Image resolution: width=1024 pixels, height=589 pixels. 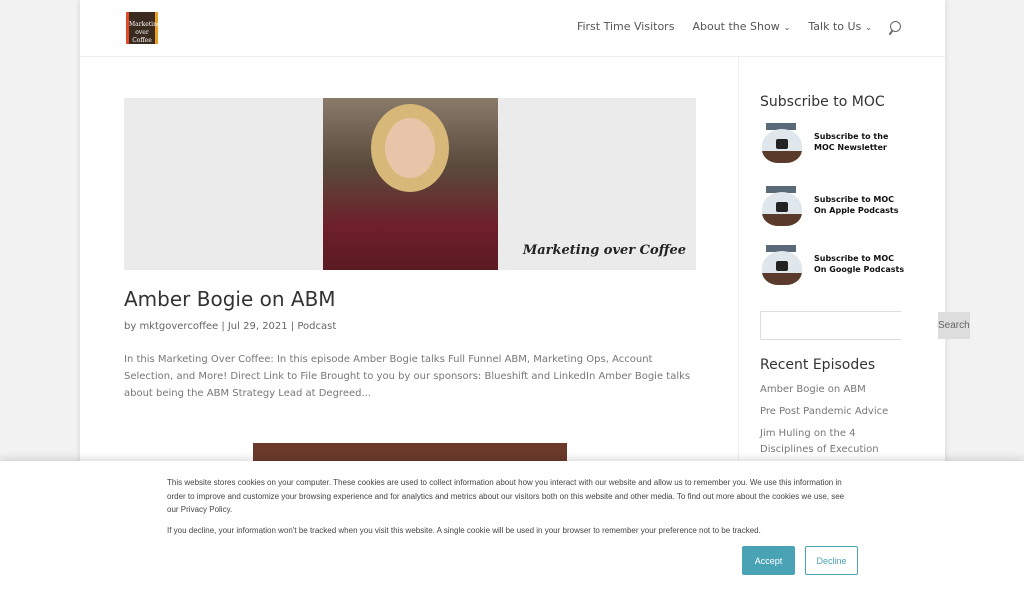 What do you see at coordinates (230, 299) in the screenshot?
I see `post-title: Amber Bogie on ABM` at bounding box center [230, 299].